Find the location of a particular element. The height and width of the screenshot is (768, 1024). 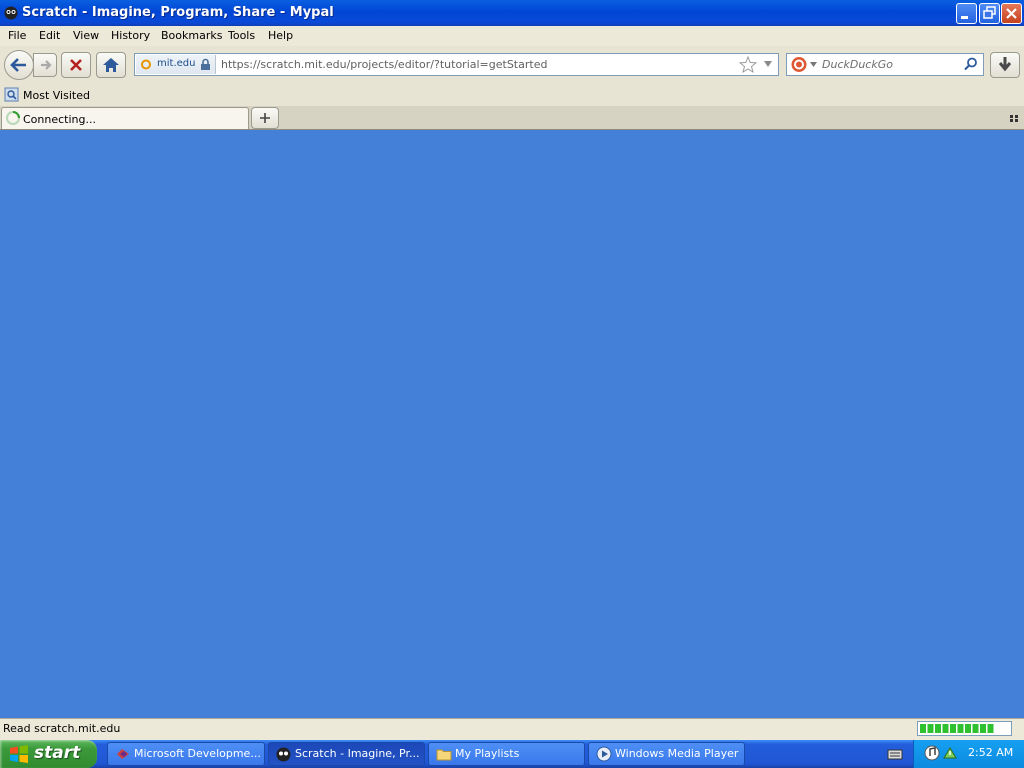

taskbar-item-my-playlists: My Playlists is located at coordinates (506, 754).